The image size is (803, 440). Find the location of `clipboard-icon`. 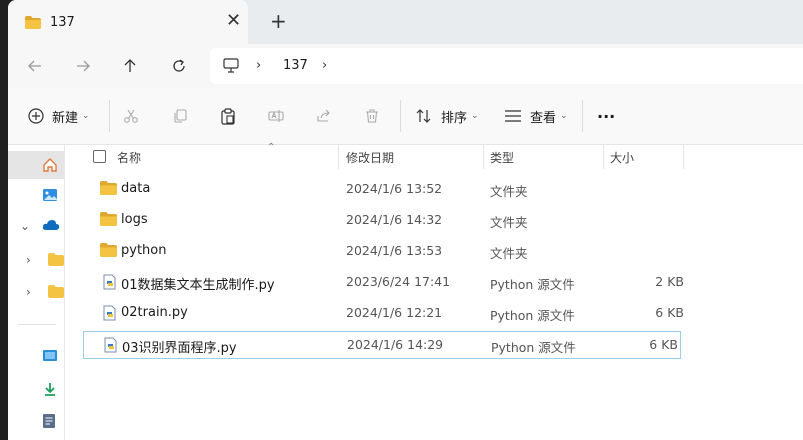

clipboard-icon is located at coordinates (228, 116).